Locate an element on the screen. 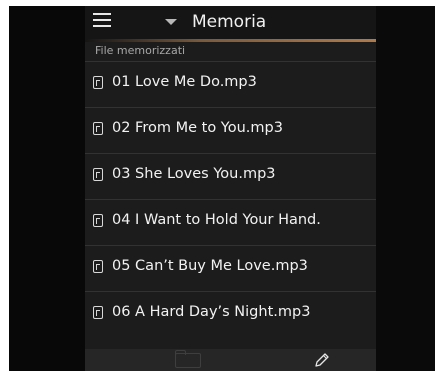  pencil-icon is located at coordinates (322, 360).